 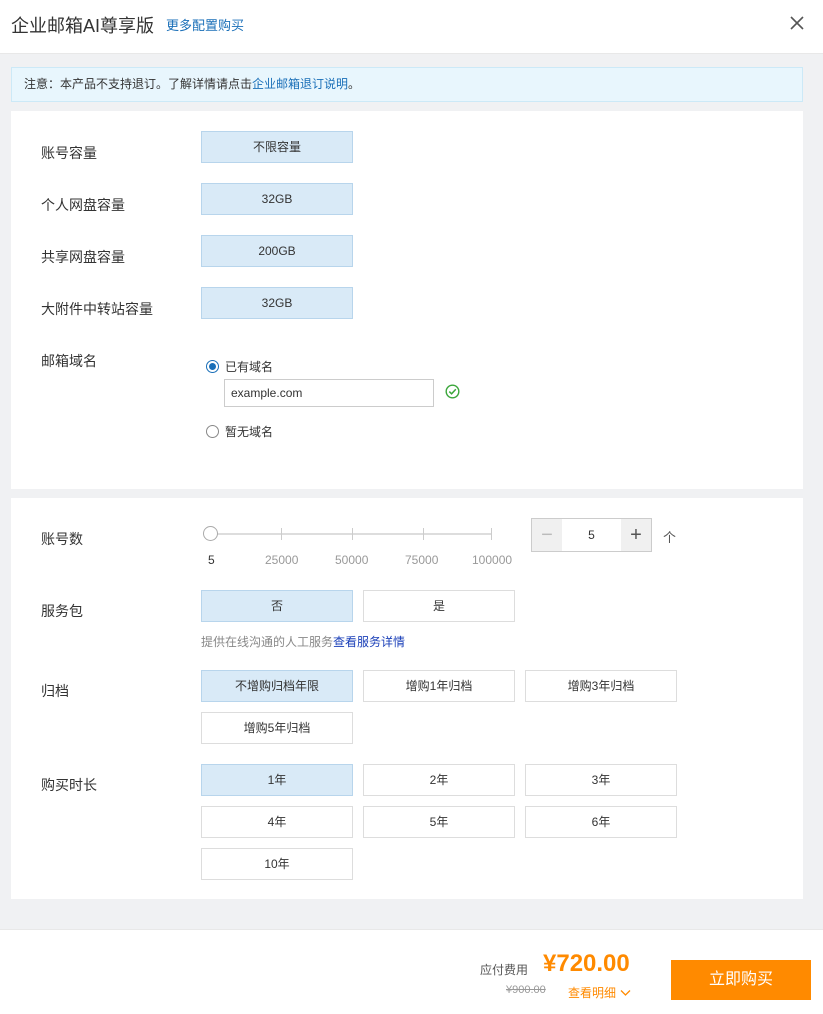 What do you see at coordinates (407, 84) in the screenshot?
I see `refund-notice: 注意：本产品不支持退订。了解详情请点击企业邮箱退订说明。` at bounding box center [407, 84].